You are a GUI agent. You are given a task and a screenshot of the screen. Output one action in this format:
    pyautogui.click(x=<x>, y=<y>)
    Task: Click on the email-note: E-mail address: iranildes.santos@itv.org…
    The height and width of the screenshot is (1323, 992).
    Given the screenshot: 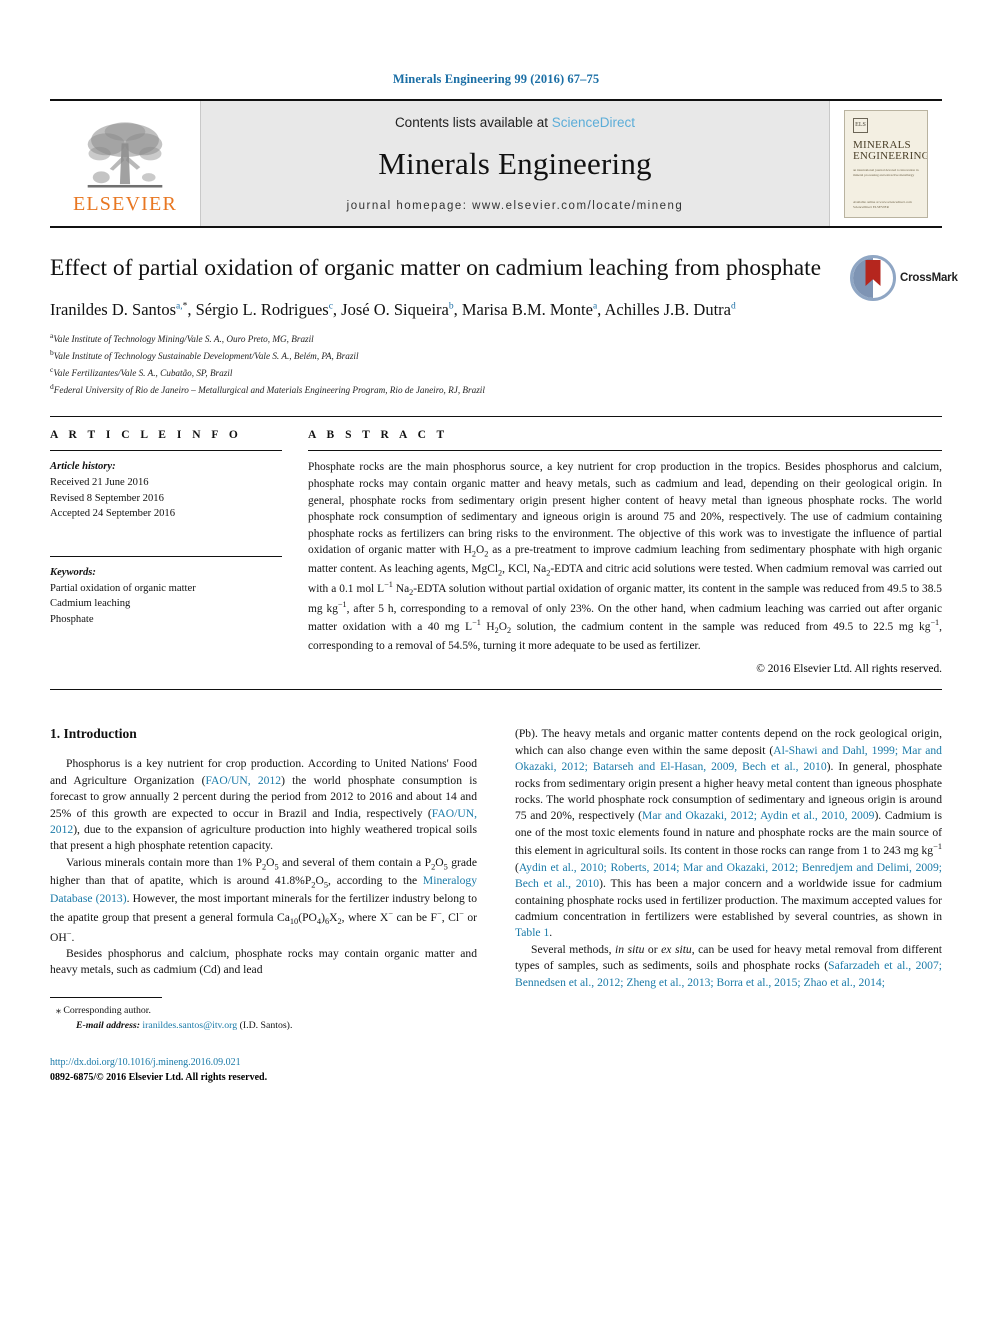 What is the action you would take?
    pyautogui.click(x=263, y=1026)
    